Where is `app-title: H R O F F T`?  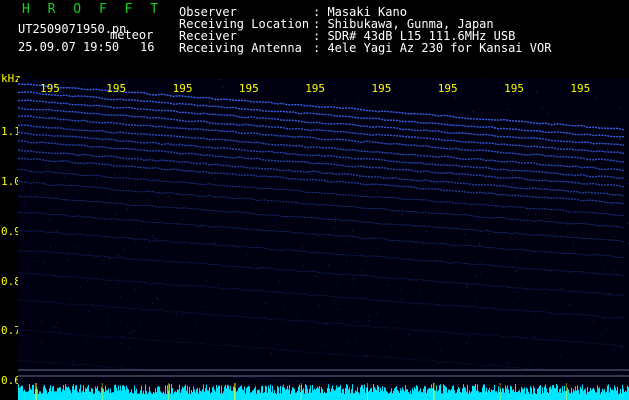 app-title: H R O F F T is located at coordinates (93, 9).